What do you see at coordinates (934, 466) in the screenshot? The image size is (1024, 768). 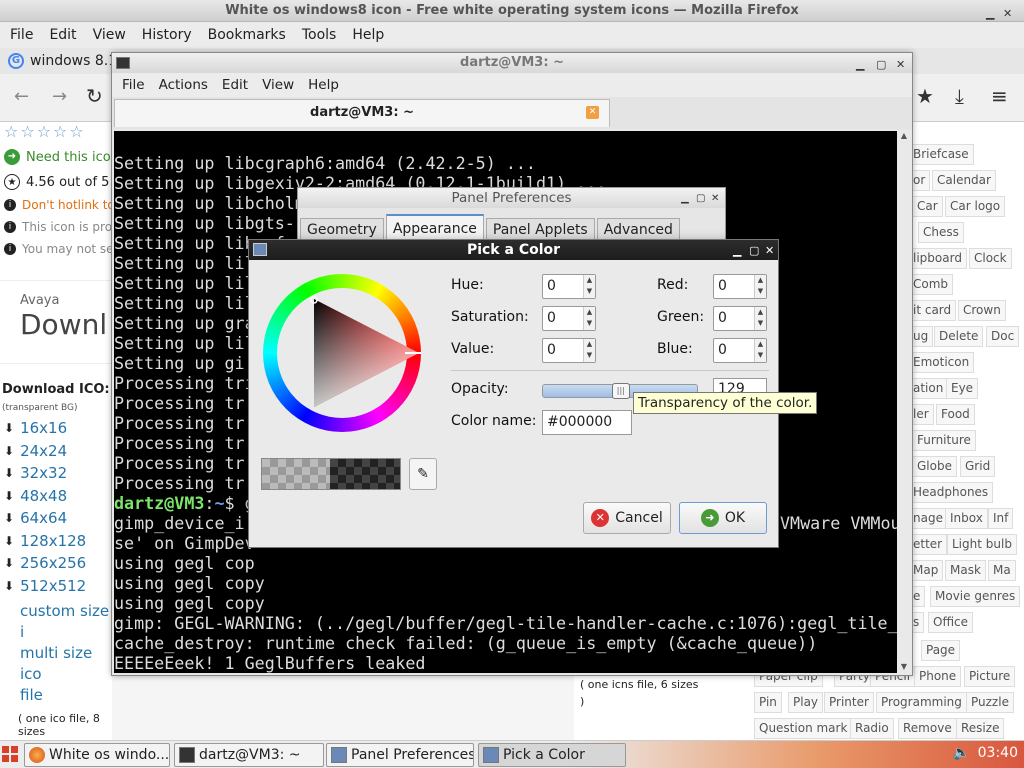 I see `tag-link: Globe` at bounding box center [934, 466].